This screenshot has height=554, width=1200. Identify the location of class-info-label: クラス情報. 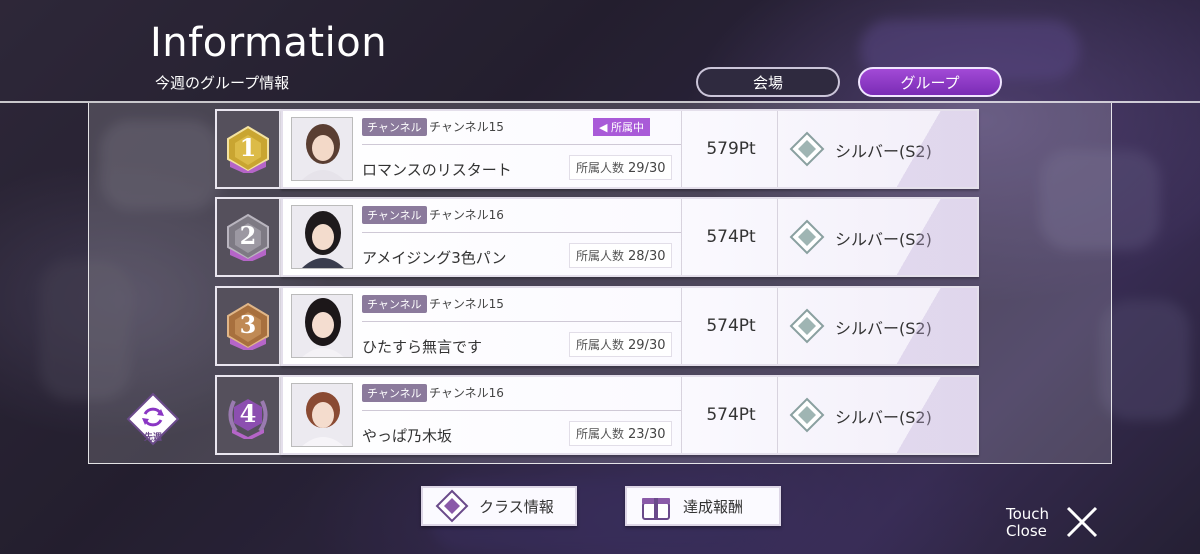
(516, 506).